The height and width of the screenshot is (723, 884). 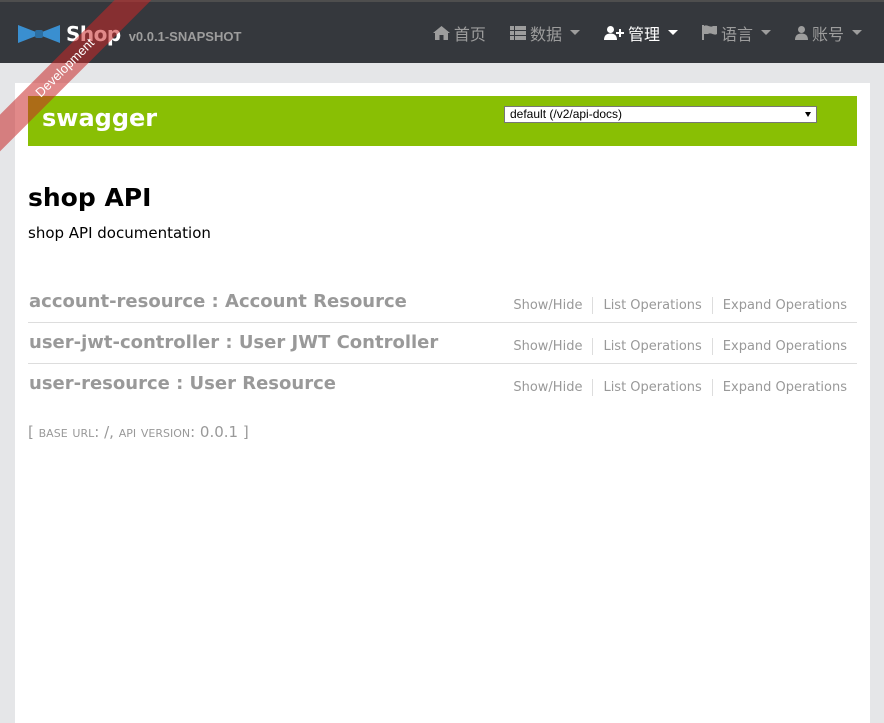 What do you see at coordinates (469, 35) in the screenshot?
I see `nav-item-label: 首页` at bounding box center [469, 35].